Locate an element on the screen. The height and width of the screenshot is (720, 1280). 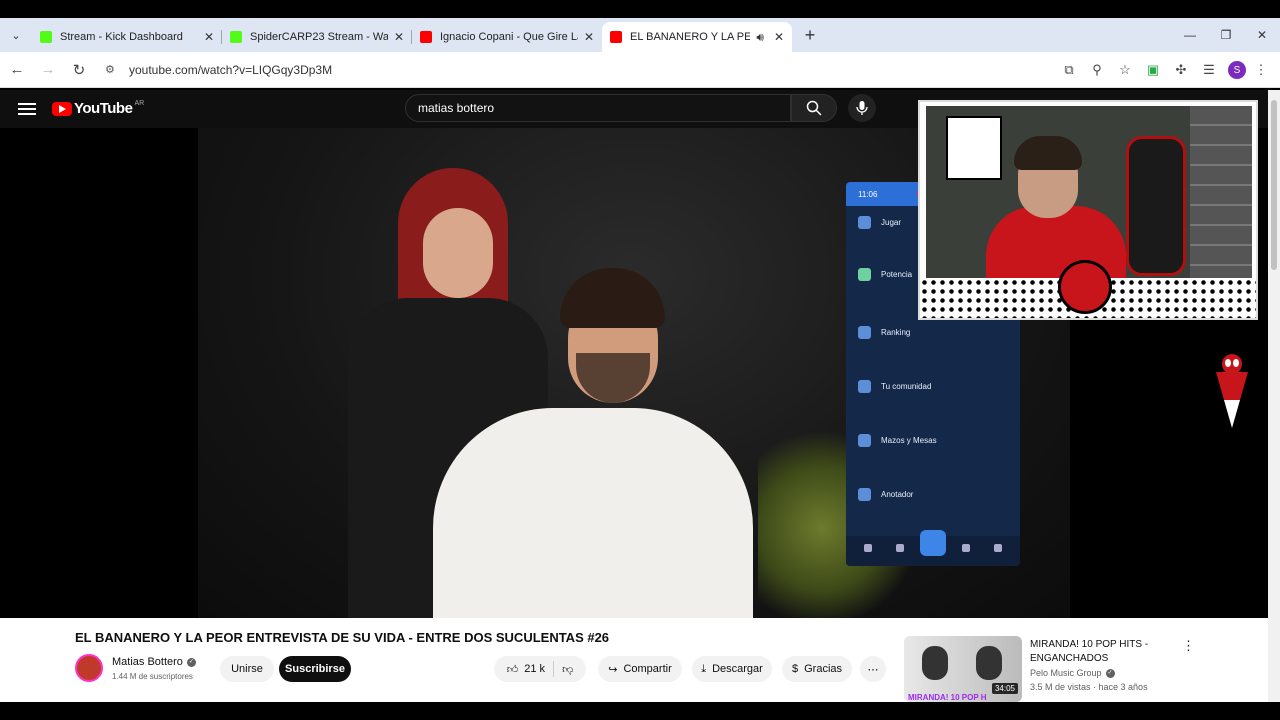
tab-title: Stream - Kick Dashboard is located at coordinates (121, 37).